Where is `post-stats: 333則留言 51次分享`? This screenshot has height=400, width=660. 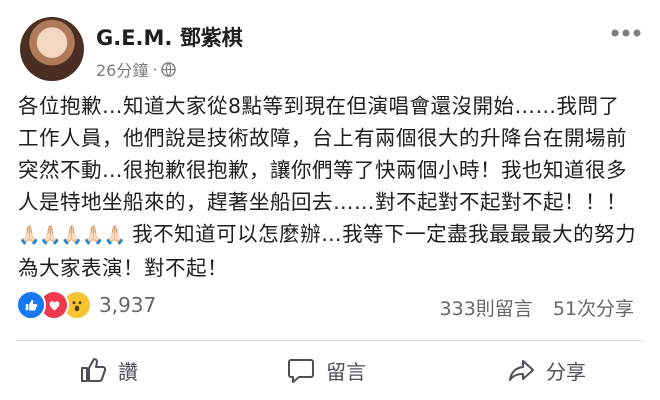
post-stats: 333則留言 51次分享 is located at coordinates (537, 307).